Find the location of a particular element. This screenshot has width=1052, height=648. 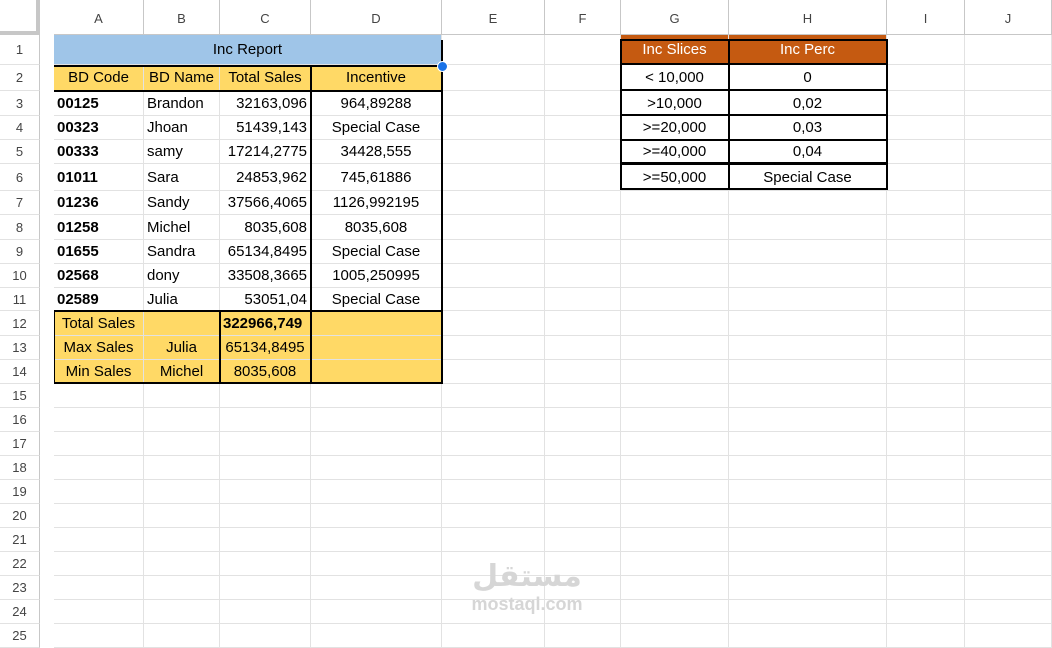

incentive-cell: 1126,992195 is located at coordinates (376, 203).